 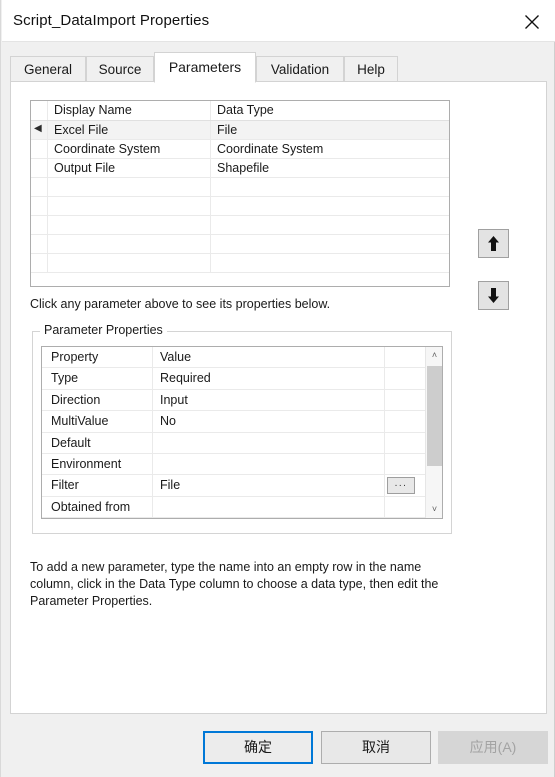 I want to click on property-row-direction: Direction Input, so click(x=234, y=400).